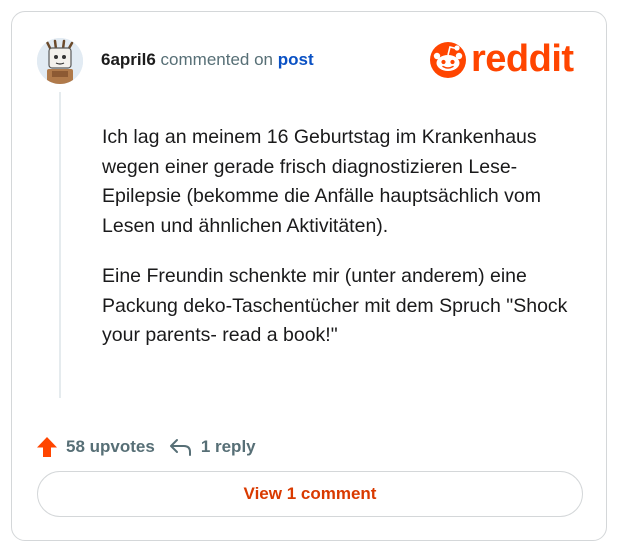 The height and width of the screenshot is (554, 620). Describe the element at coordinates (47, 447) in the screenshot. I see `arrow-up-icon` at that location.